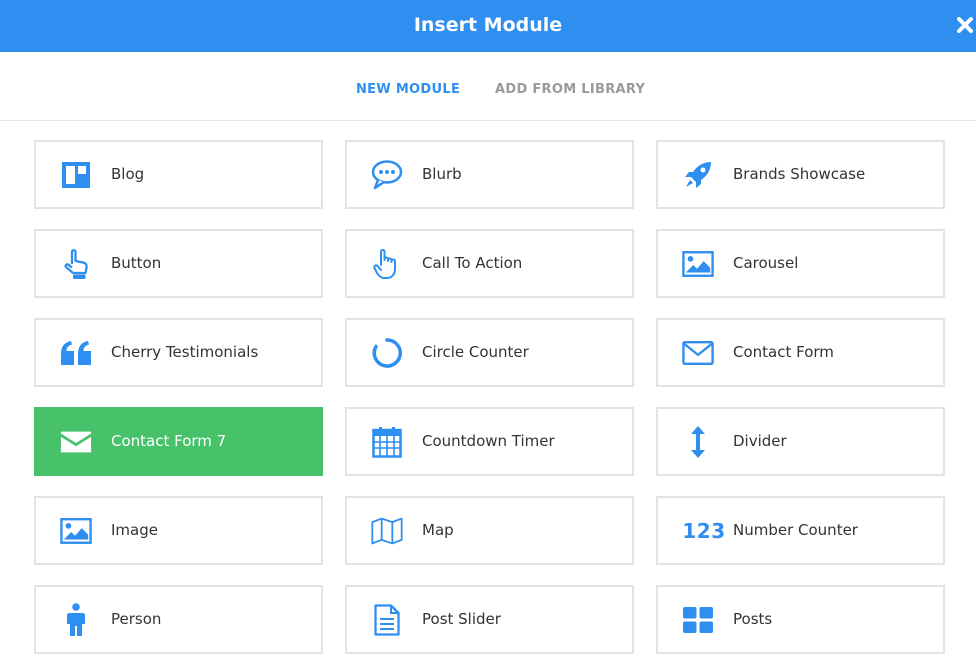 The width and height of the screenshot is (976, 657). I want to click on module-card-contact-form: Contact Form, so click(800, 352).